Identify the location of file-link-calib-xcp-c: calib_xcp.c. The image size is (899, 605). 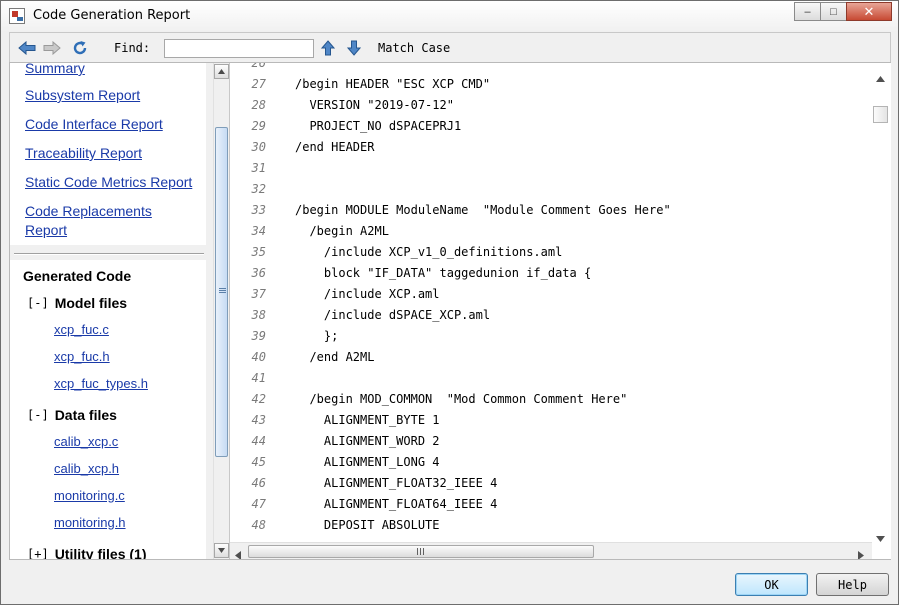
(86, 441).